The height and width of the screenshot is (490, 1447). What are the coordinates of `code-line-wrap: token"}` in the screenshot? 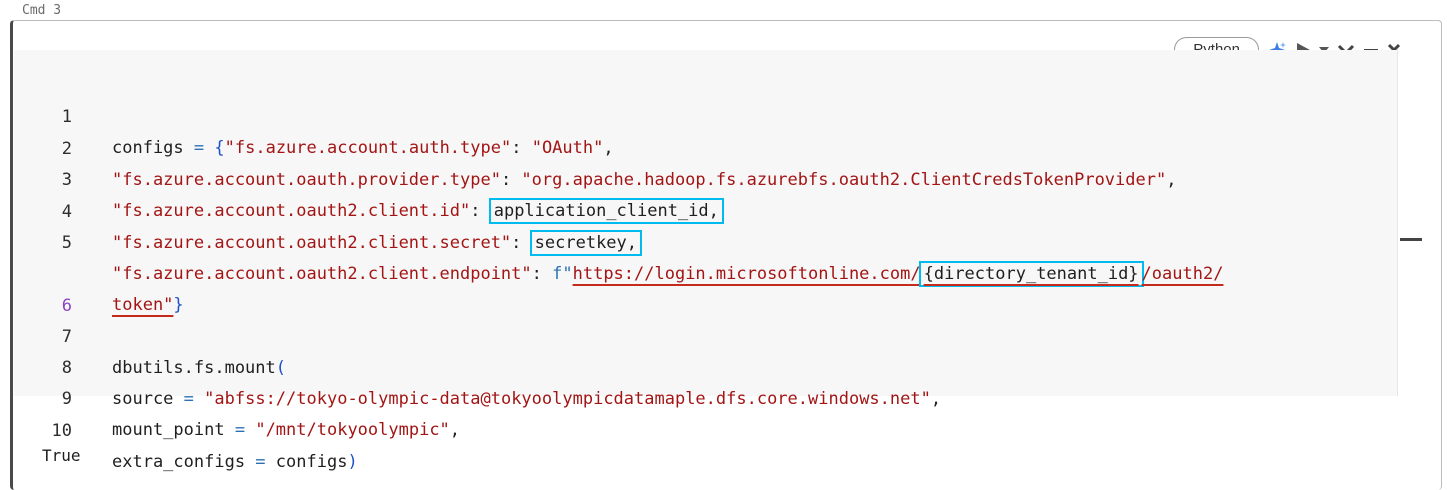 It's located at (99, 271).